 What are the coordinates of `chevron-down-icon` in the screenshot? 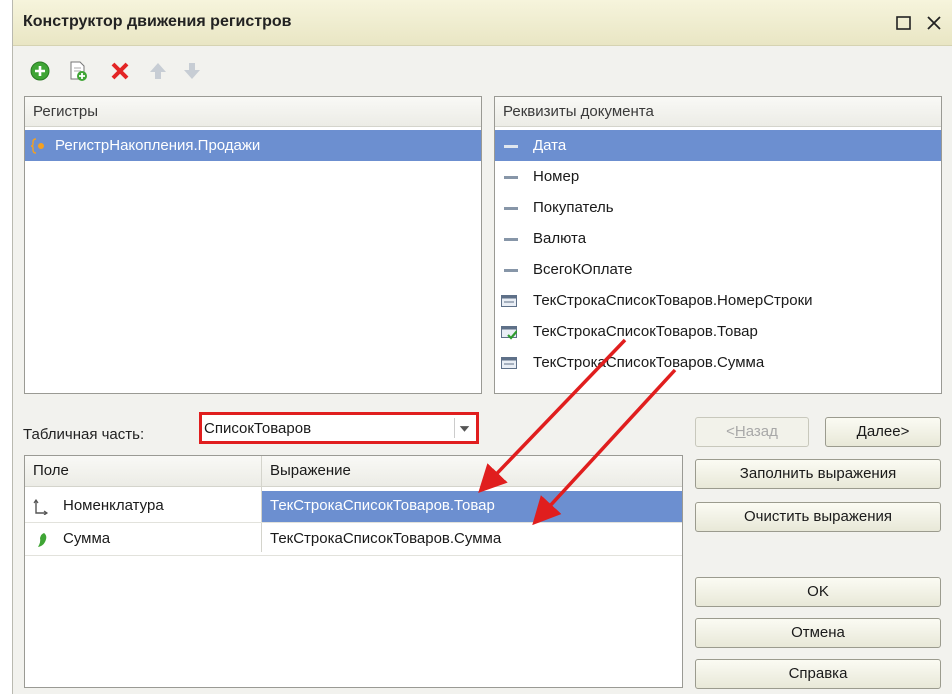 It's located at (464, 428).